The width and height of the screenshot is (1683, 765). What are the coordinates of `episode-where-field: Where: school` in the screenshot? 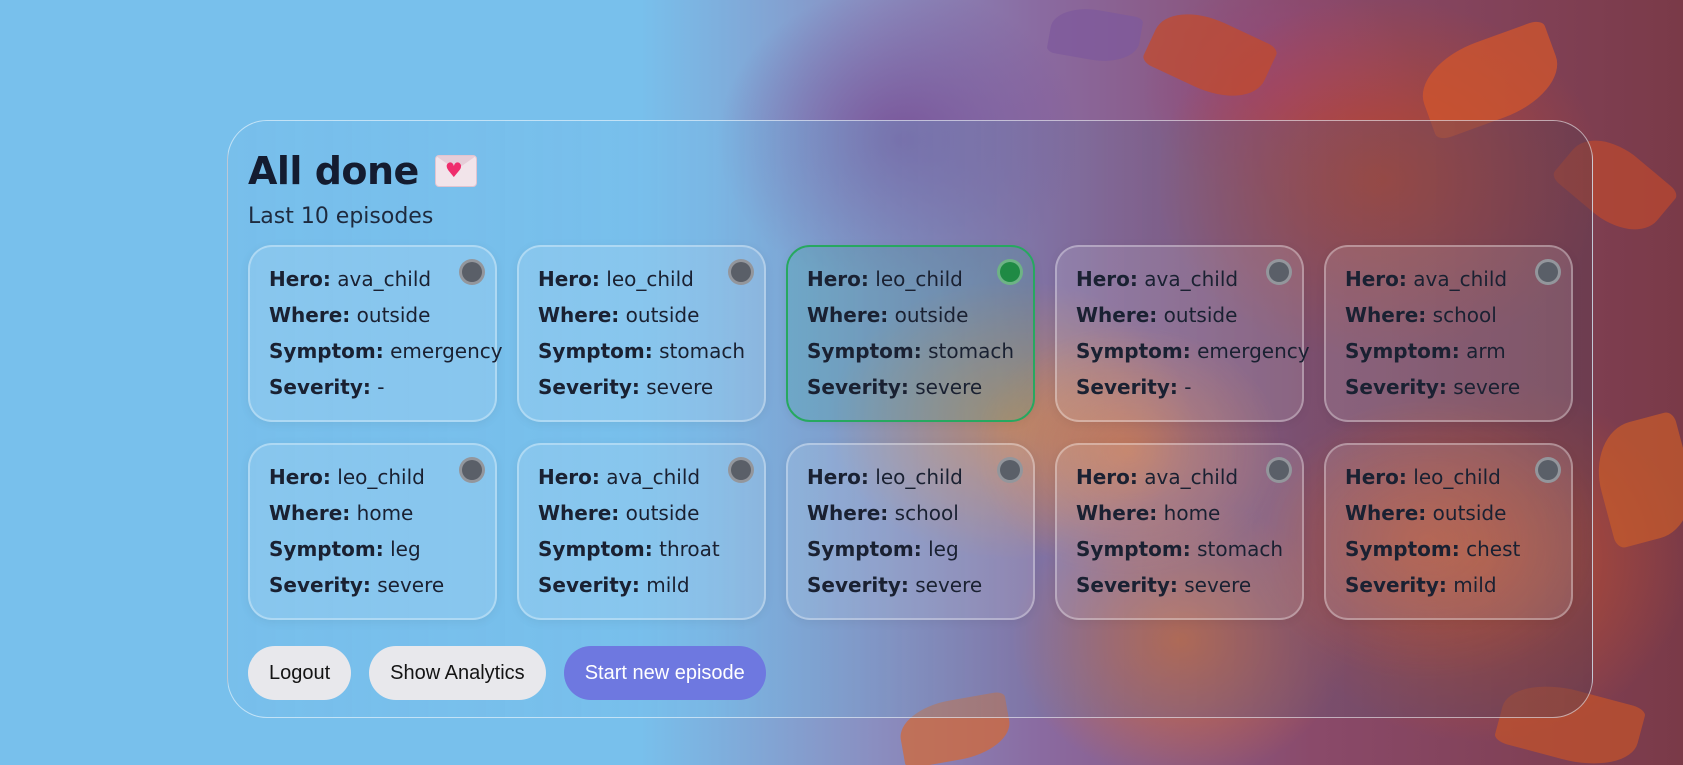 It's located at (920, 519).